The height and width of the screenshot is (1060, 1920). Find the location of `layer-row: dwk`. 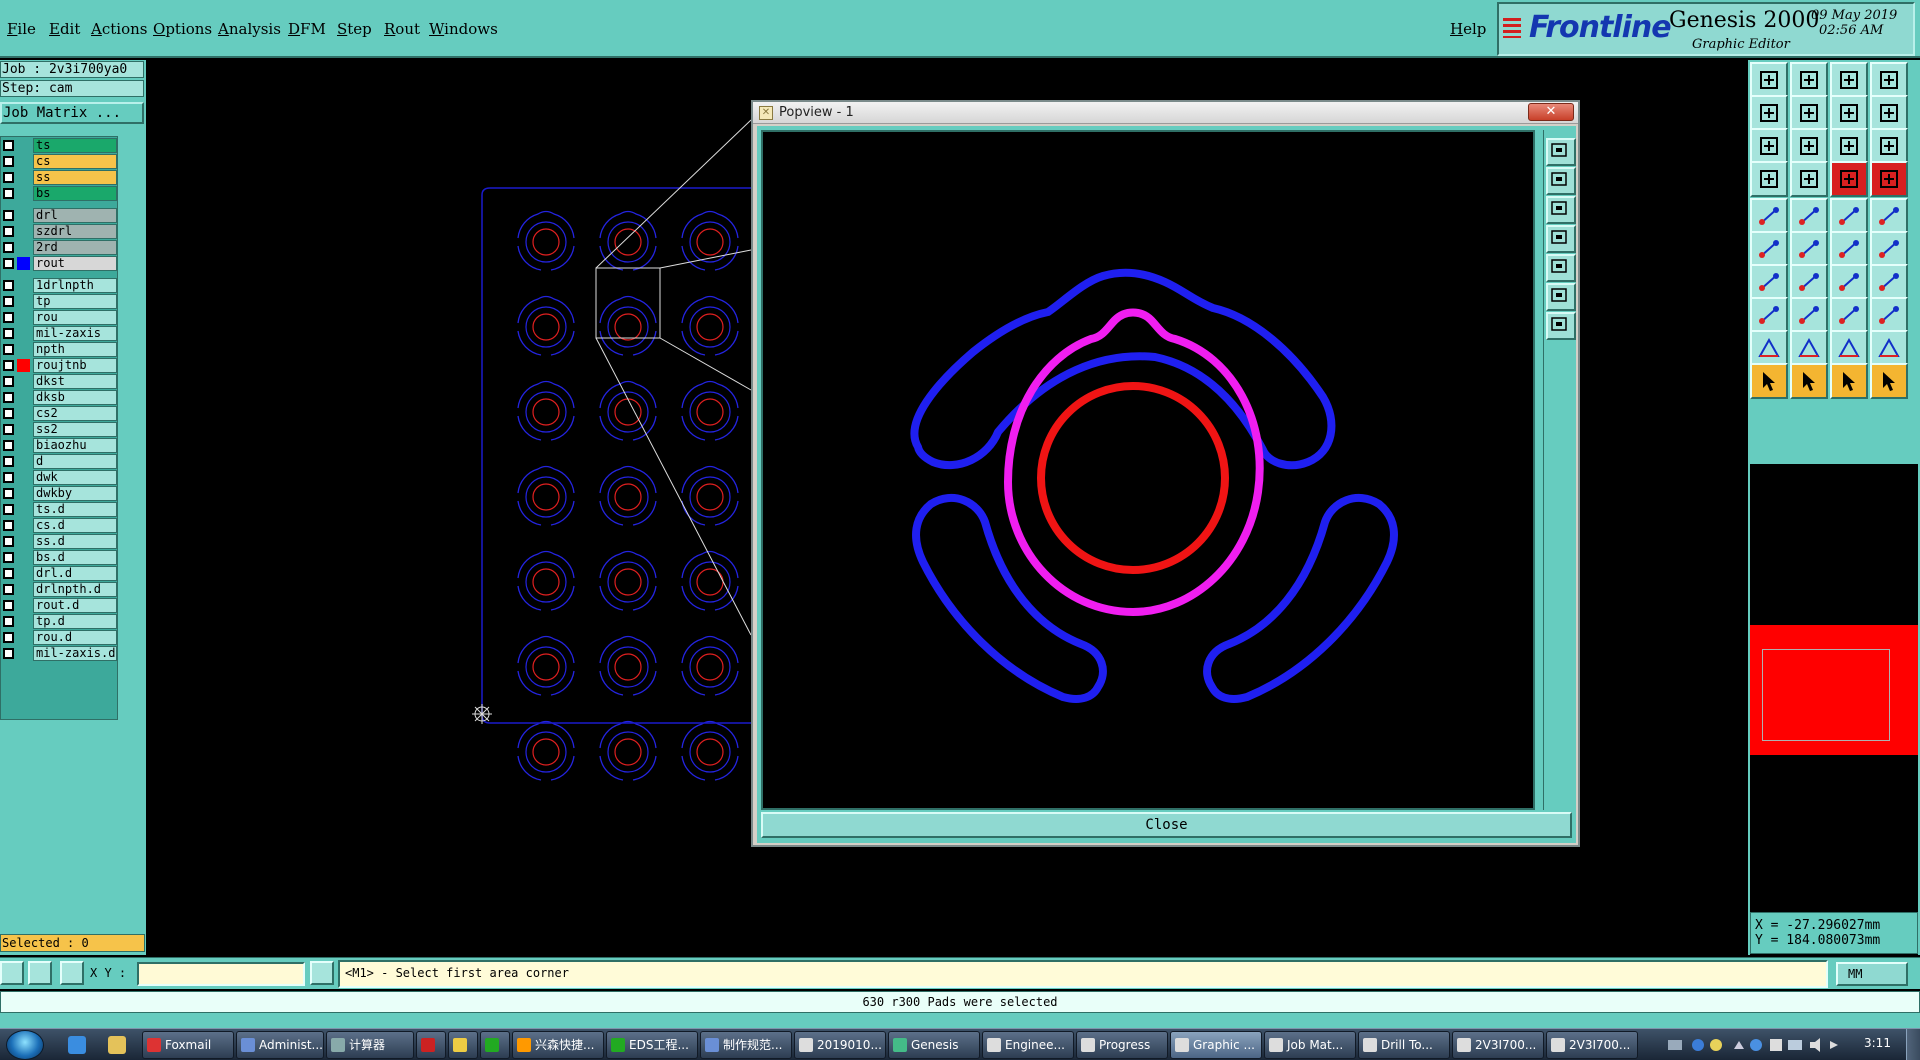

layer-row: dwk is located at coordinates (60, 477).